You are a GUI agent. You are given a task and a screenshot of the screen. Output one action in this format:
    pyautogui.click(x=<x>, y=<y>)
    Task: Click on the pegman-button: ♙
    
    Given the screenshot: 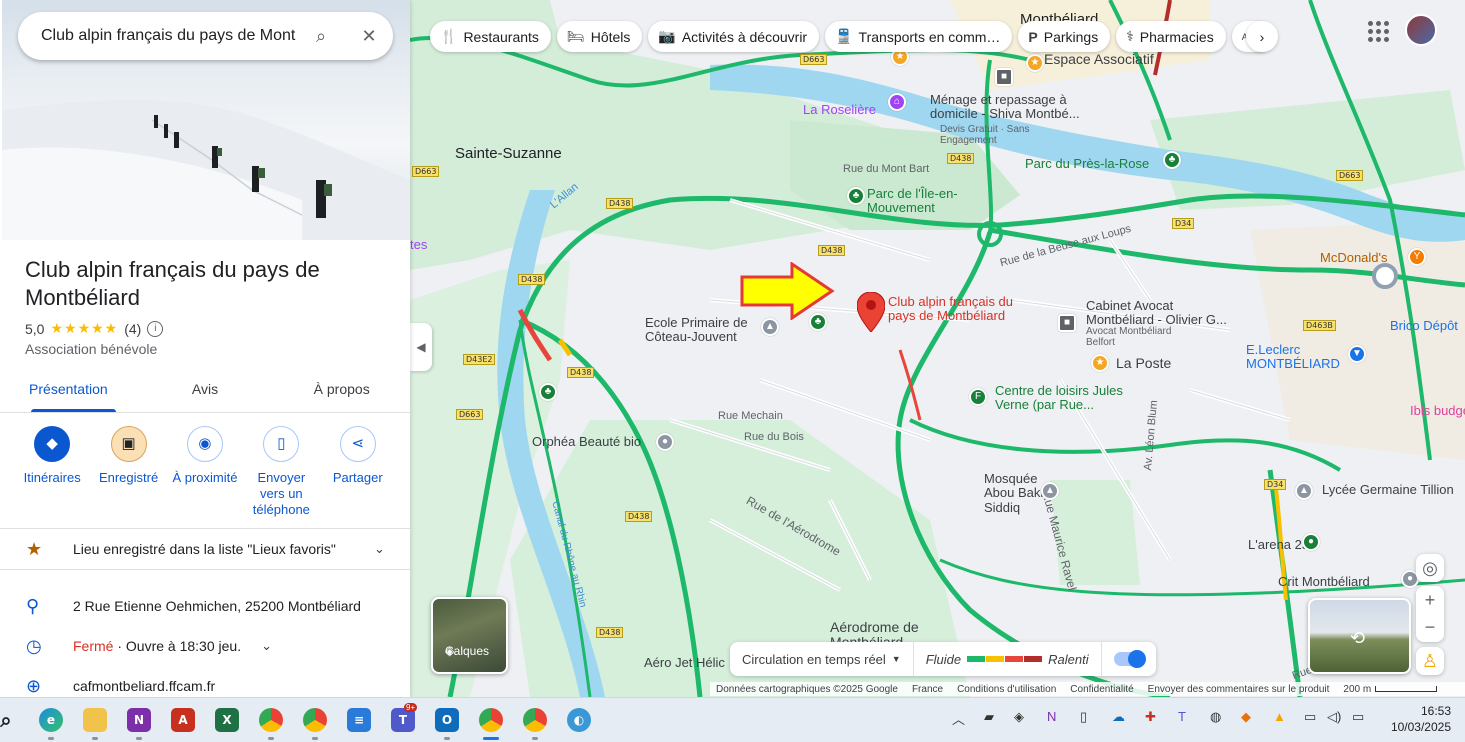 What is the action you would take?
    pyautogui.click(x=1430, y=661)
    